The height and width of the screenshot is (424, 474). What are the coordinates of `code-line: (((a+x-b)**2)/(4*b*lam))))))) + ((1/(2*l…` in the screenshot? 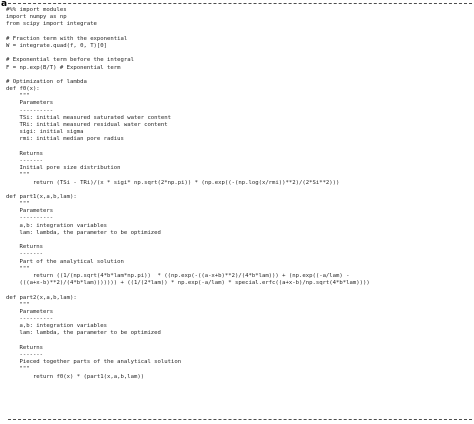 It's located at (188, 283).